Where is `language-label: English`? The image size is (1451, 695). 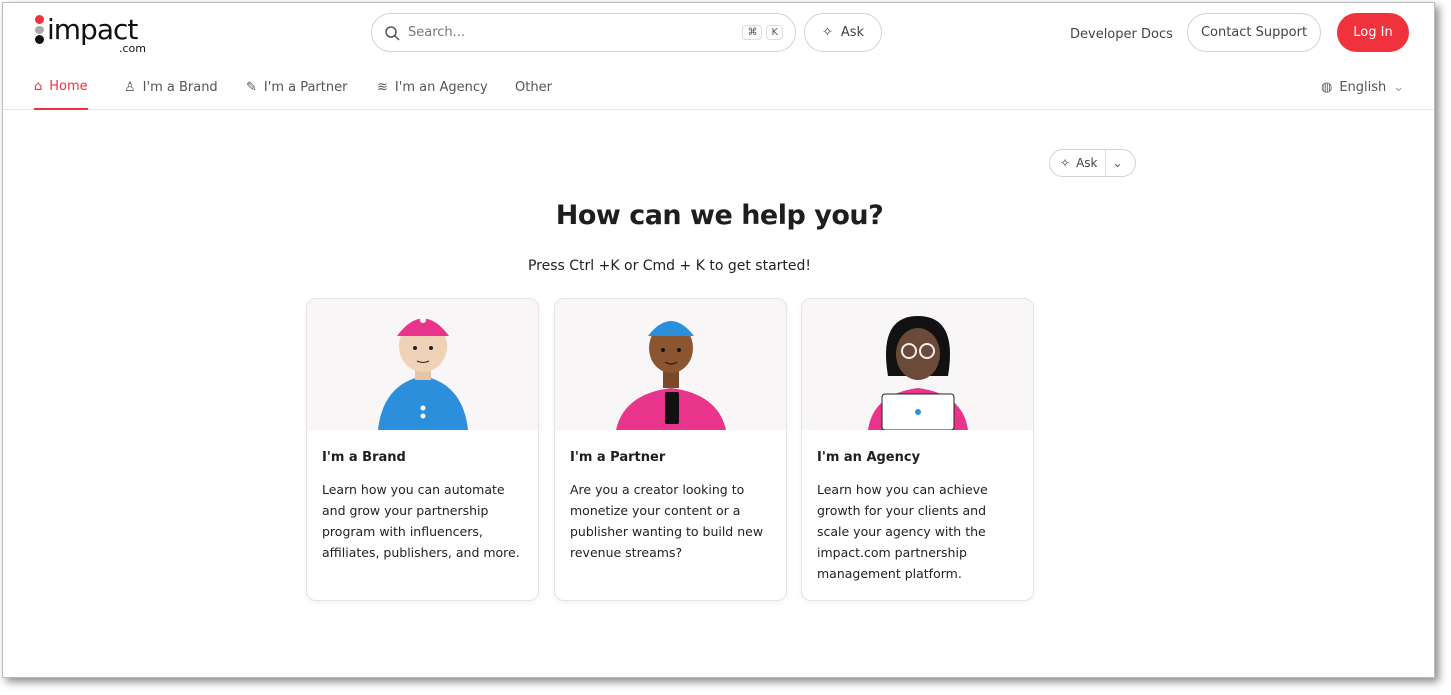 language-label: English is located at coordinates (1363, 87).